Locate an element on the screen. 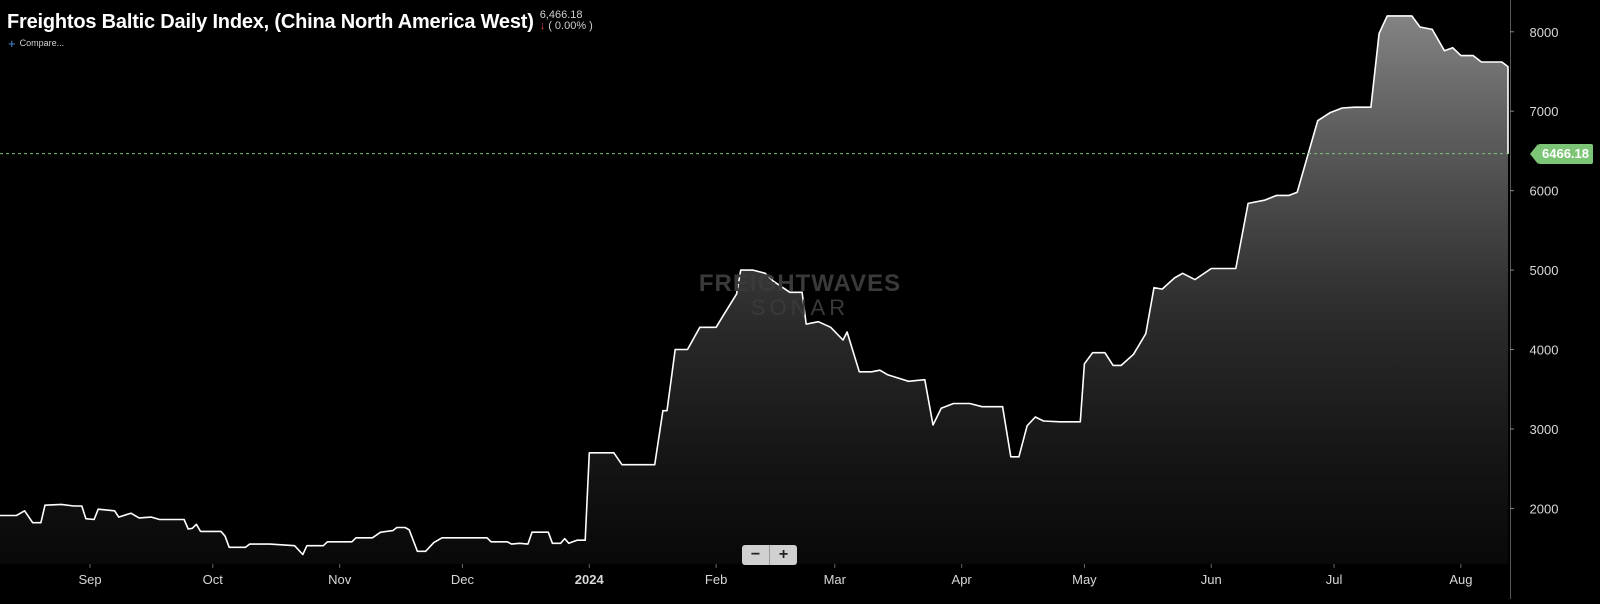 The width and height of the screenshot is (1600, 604). zoom-out-button: − is located at coordinates (755, 555).